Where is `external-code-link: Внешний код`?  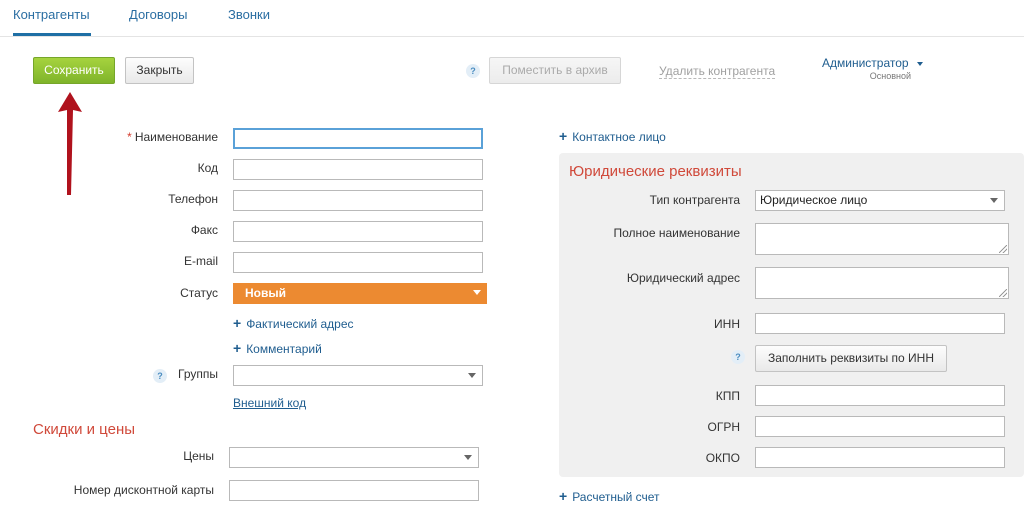 external-code-link: Внешний код is located at coordinates (269, 403).